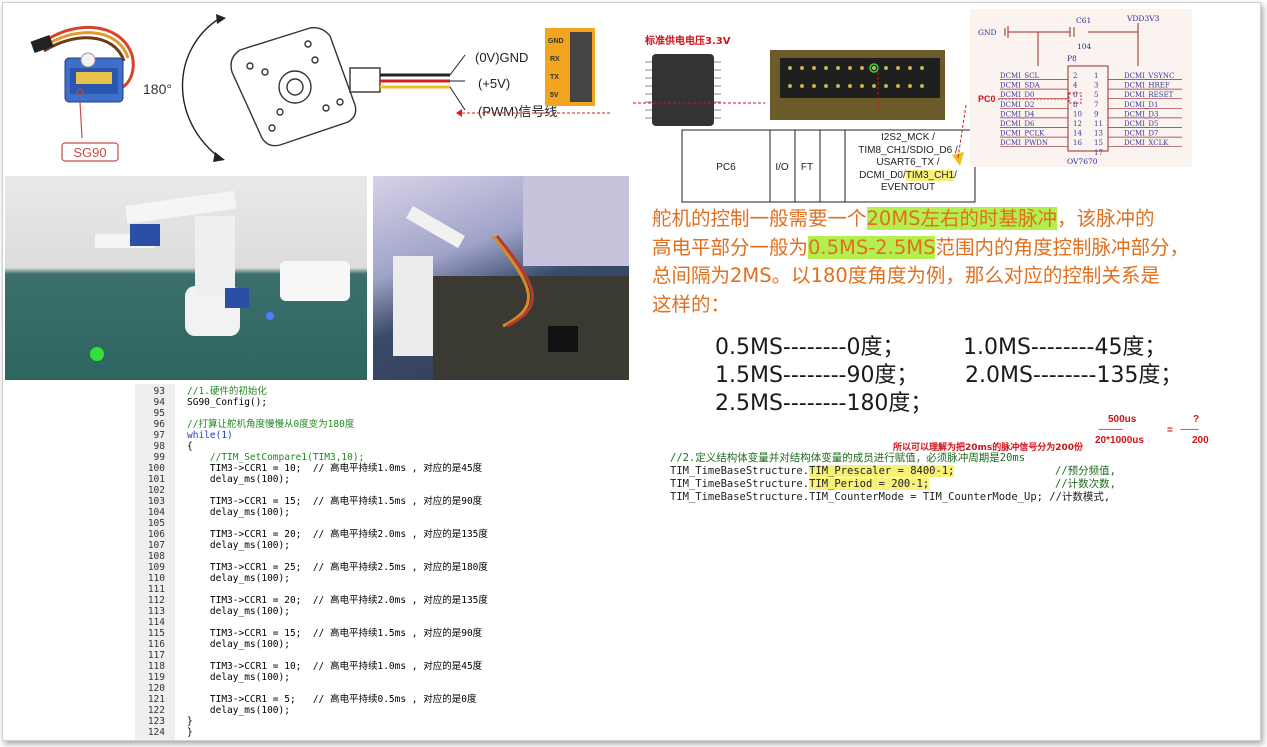 The height and width of the screenshot is (747, 1267). Describe the element at coordinates (1075, 86) in the screenshot. I see `schematic-left-pin: 4` at that location.